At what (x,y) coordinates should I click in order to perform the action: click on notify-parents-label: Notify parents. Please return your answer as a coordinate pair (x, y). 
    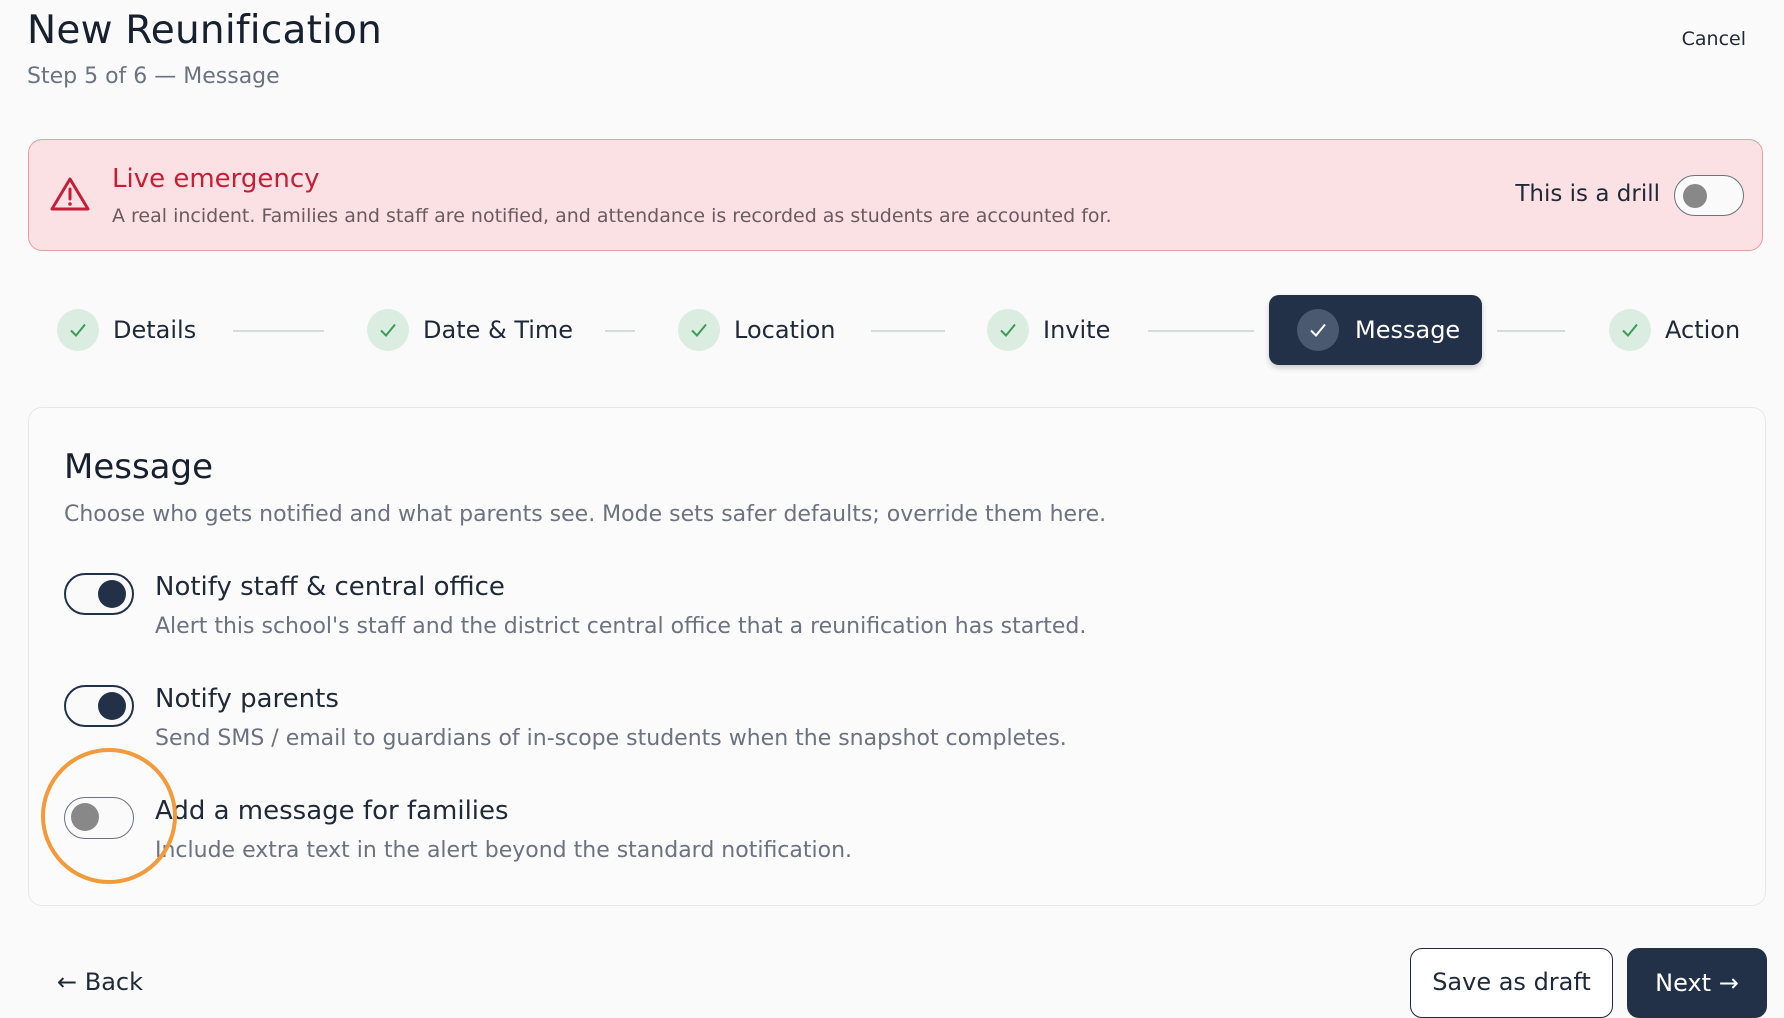
    Looking at the image, I should click on (247, 699).